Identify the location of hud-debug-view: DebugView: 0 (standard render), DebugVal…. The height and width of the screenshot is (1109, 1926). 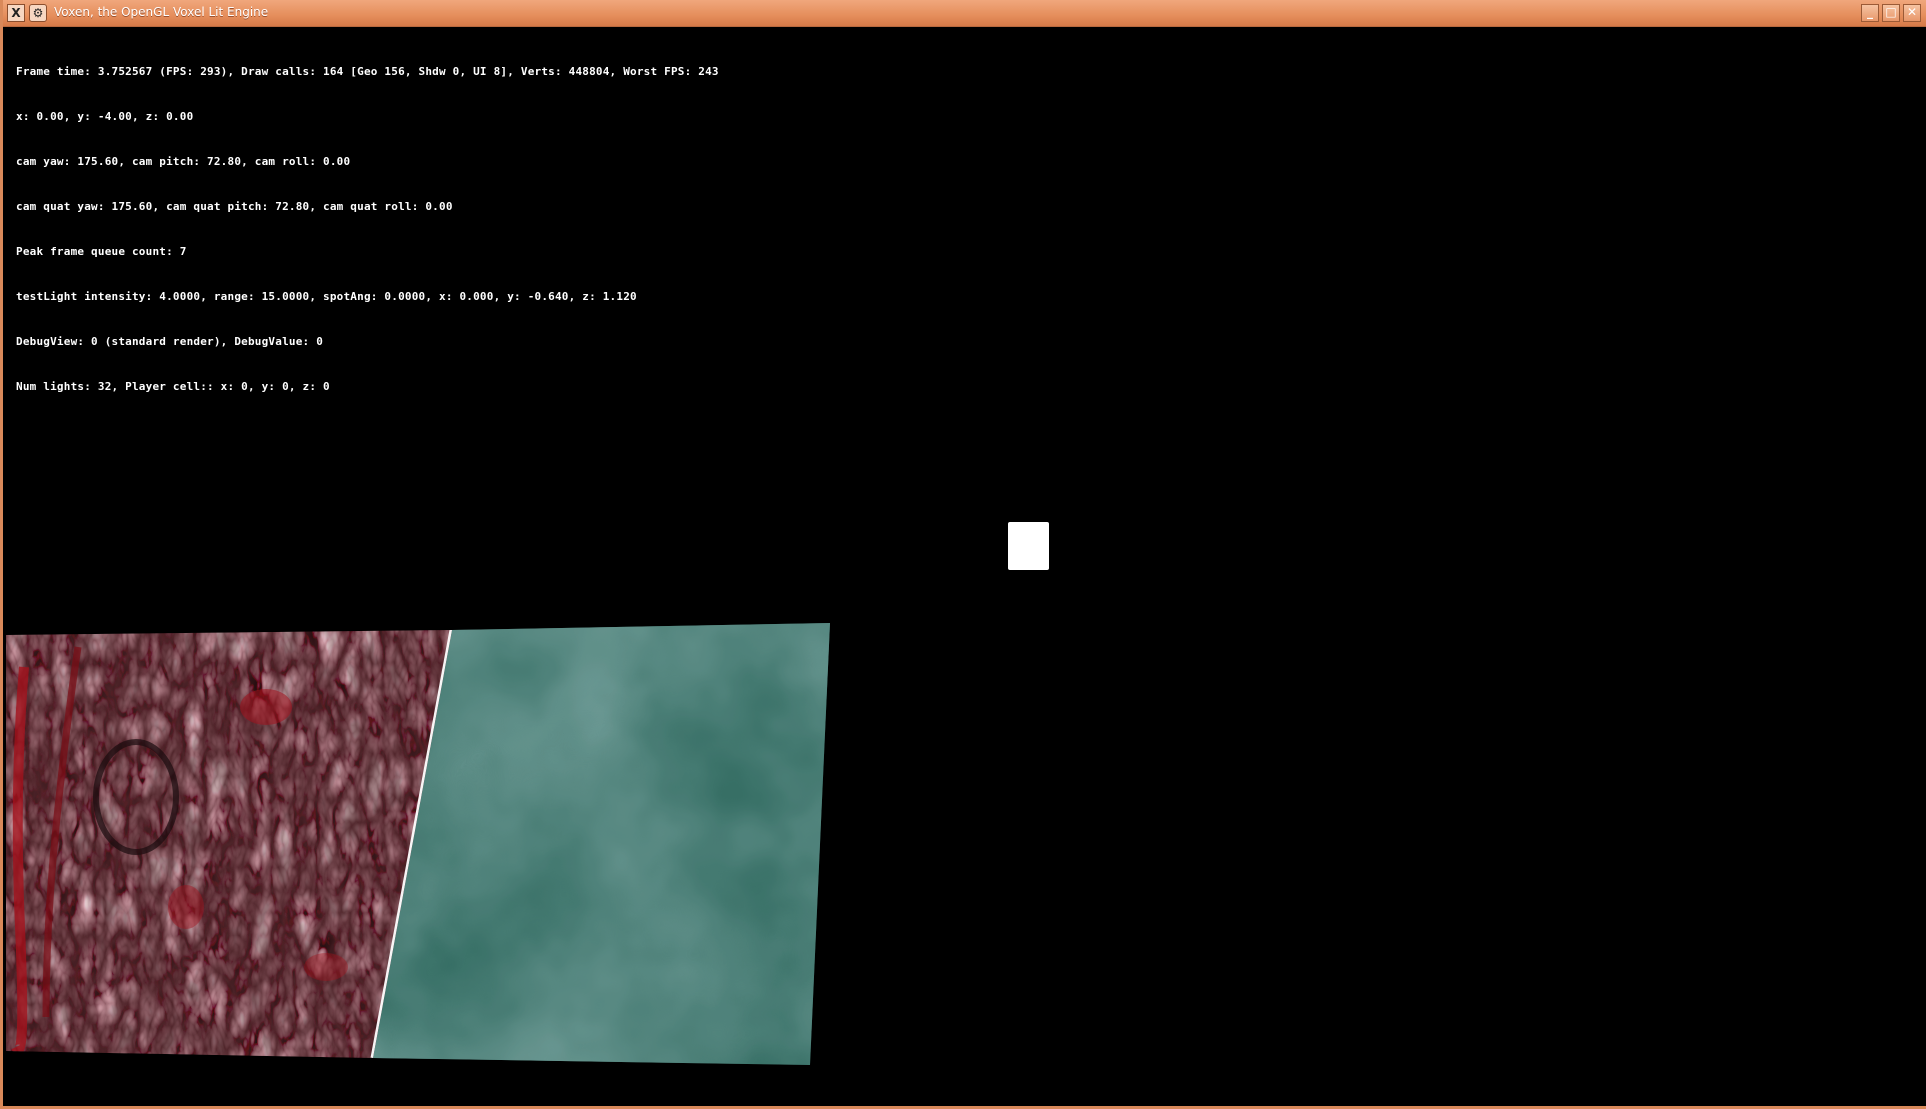
(170, 341).